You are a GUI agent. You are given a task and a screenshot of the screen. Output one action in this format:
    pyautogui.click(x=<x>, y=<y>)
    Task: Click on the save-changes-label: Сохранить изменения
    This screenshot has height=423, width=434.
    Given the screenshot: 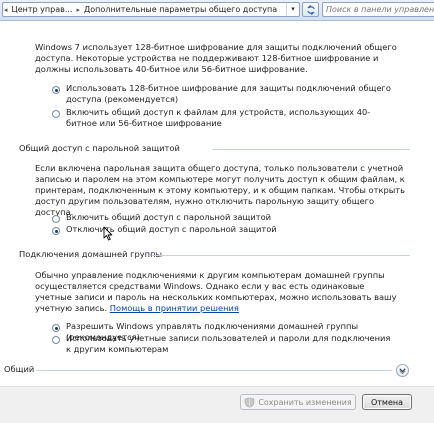 What is the action you would take?
    pyautogui.click(x=305, y=402)
    